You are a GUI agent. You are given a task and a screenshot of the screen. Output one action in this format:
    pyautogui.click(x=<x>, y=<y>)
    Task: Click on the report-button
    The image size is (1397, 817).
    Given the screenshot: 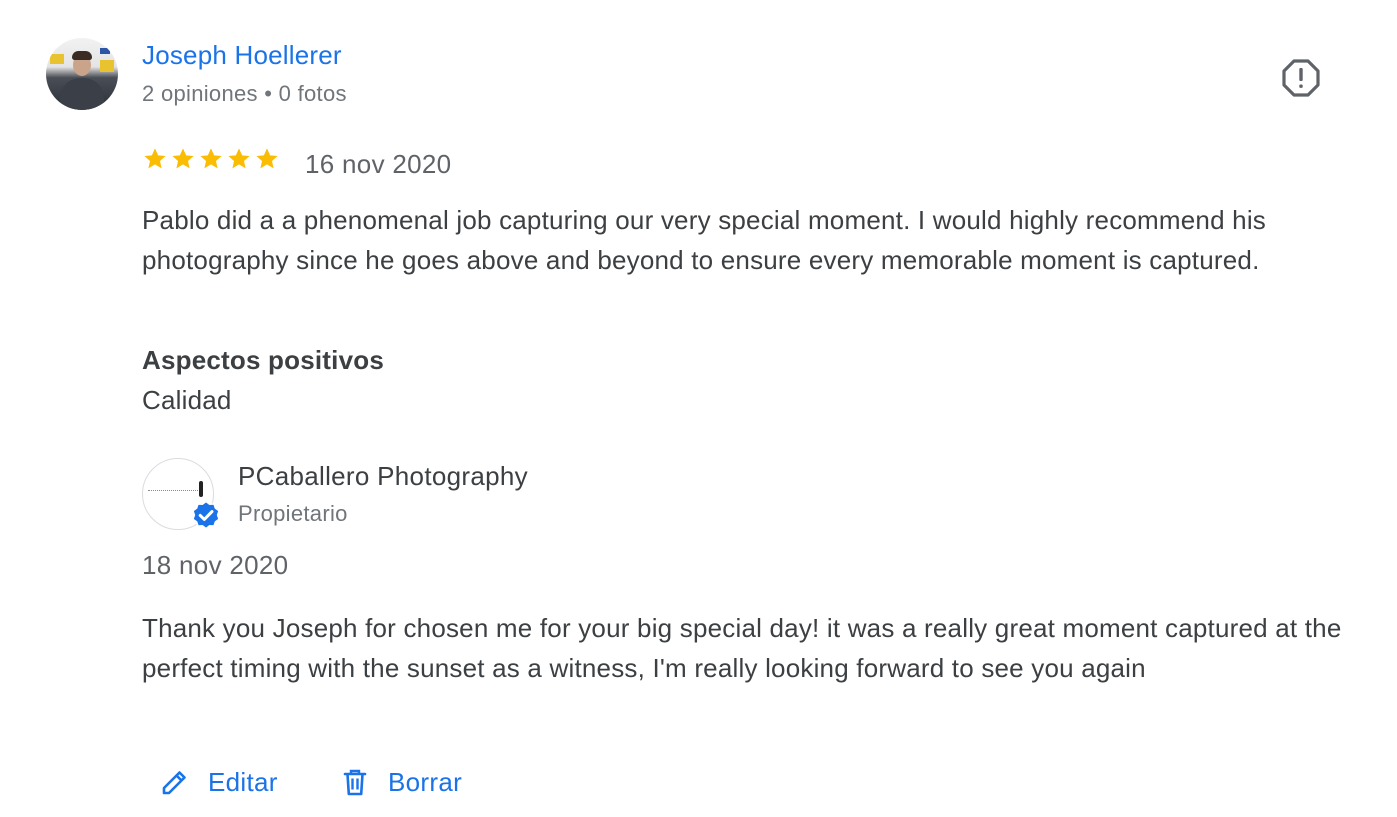 What is the action you would take?
    pyautogui.click(x=1301, y=78)
    